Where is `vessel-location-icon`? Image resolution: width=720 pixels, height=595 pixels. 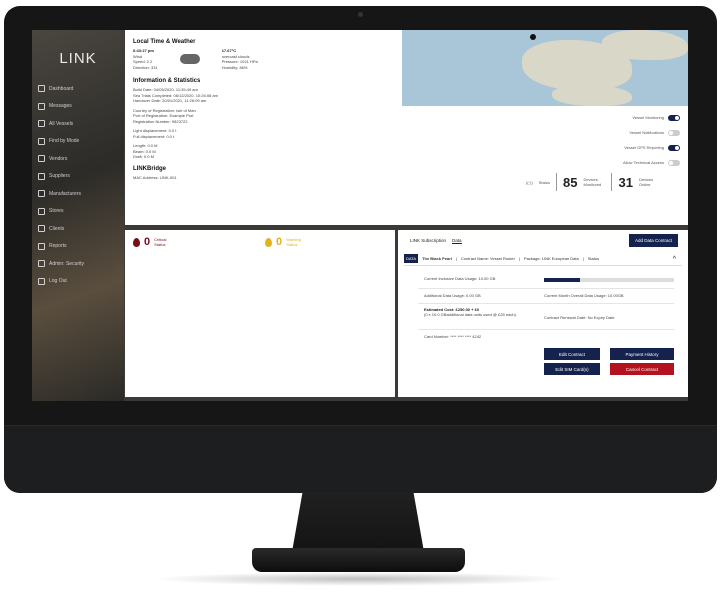
vessel-location-icon is located at coordinates (533, 37).